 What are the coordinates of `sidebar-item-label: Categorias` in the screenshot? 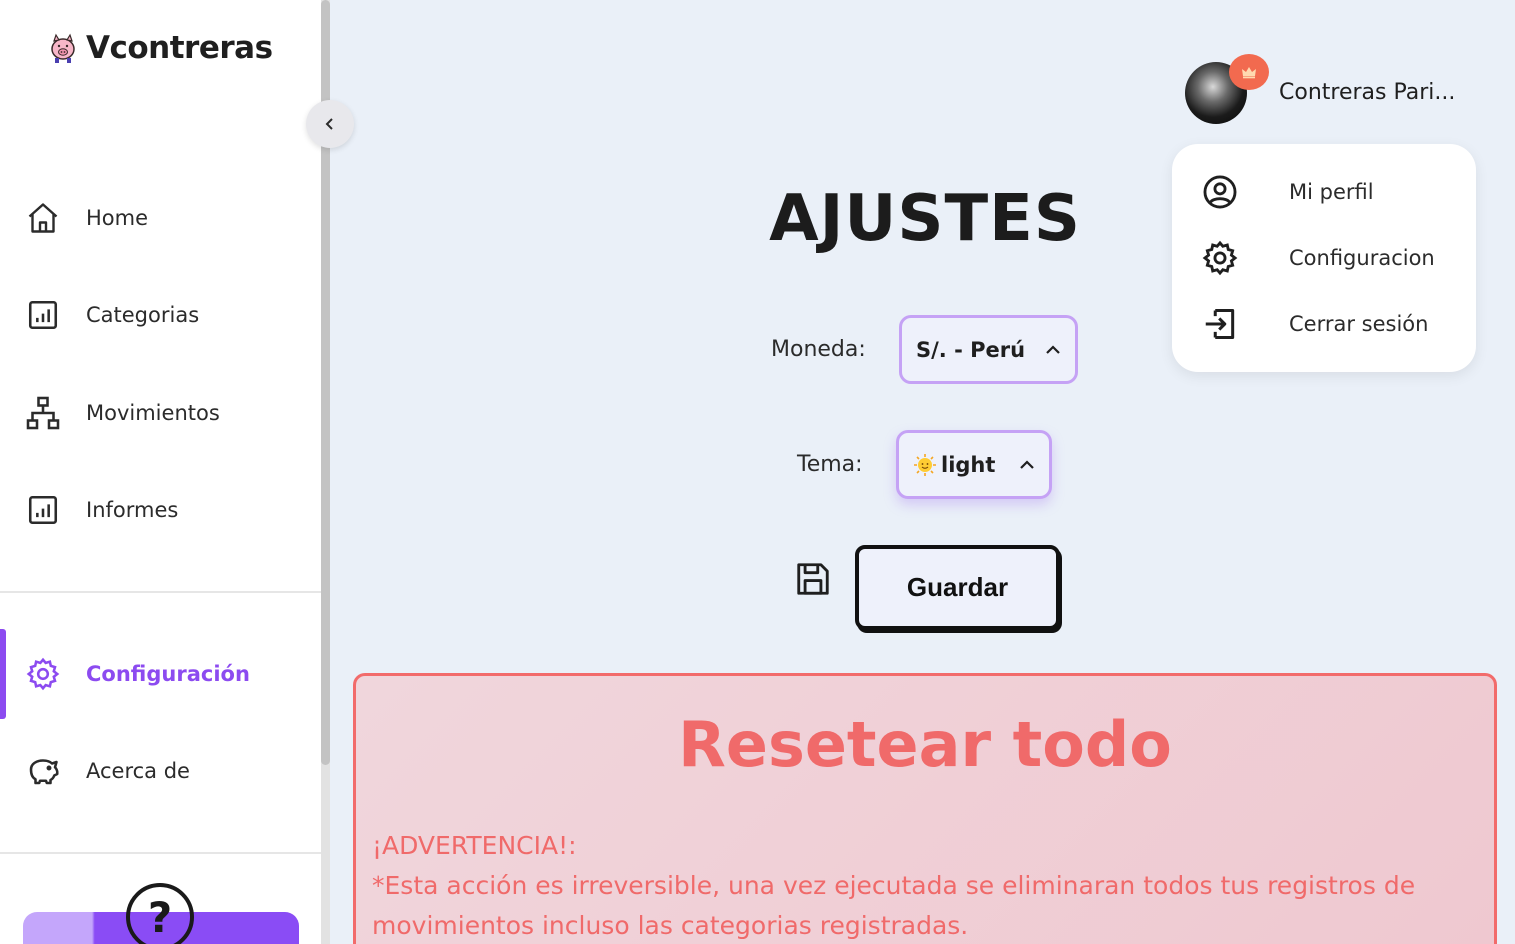 It's located at (143, 315).